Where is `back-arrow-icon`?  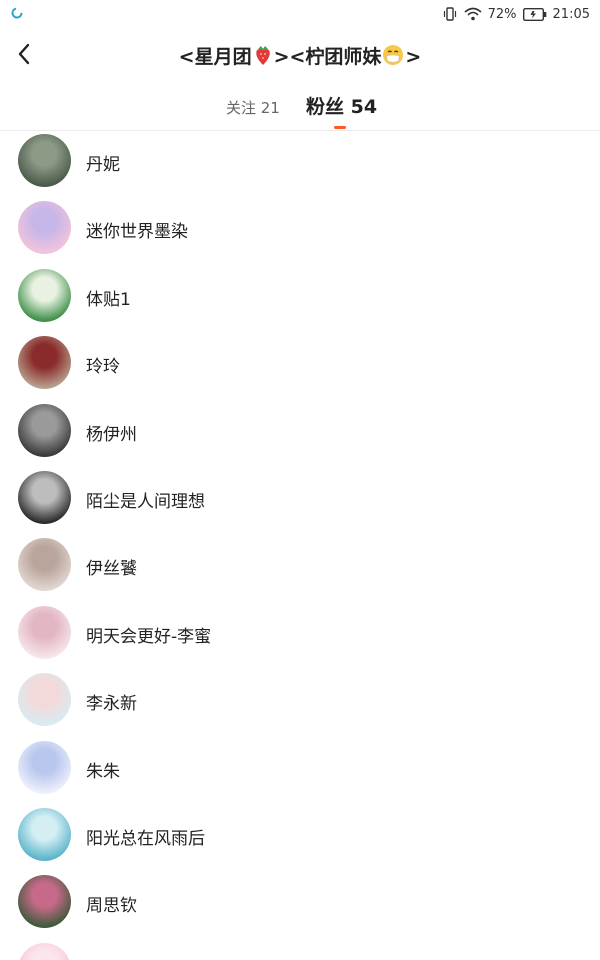
back-arrow-icon is located at coordinates (24, 54).